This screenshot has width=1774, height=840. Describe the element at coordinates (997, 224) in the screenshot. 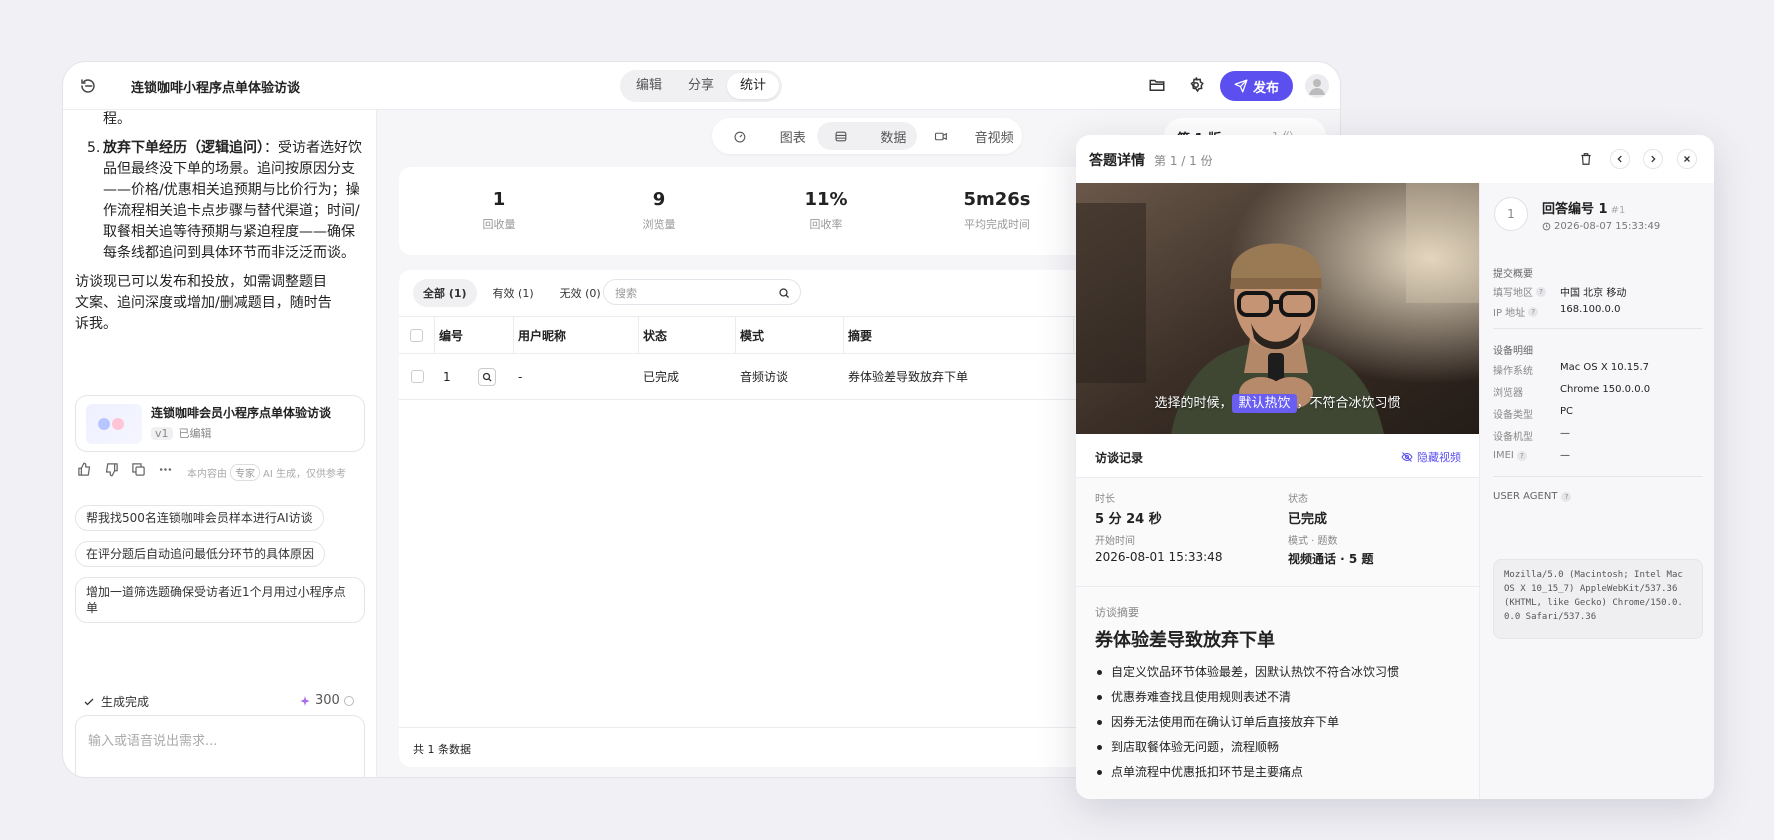

I see `stat-label: 平均完成时间` at that location.